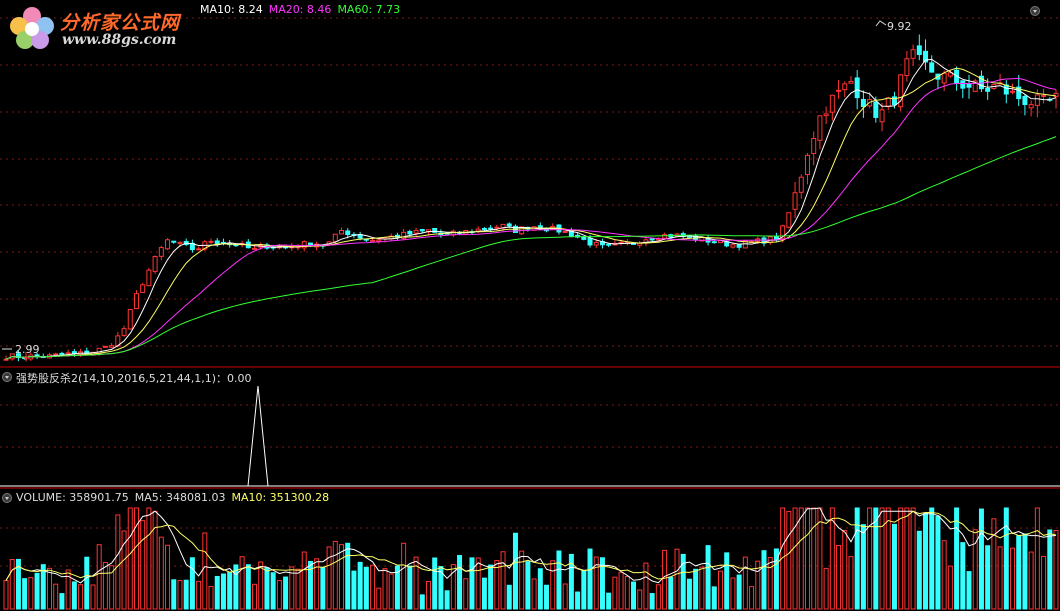 The width and height of the screenshot is (1060, 611). Describe the element at coordinates (27, 349) in the screenshot. I see `low-price-marker: 2.99` at that location.